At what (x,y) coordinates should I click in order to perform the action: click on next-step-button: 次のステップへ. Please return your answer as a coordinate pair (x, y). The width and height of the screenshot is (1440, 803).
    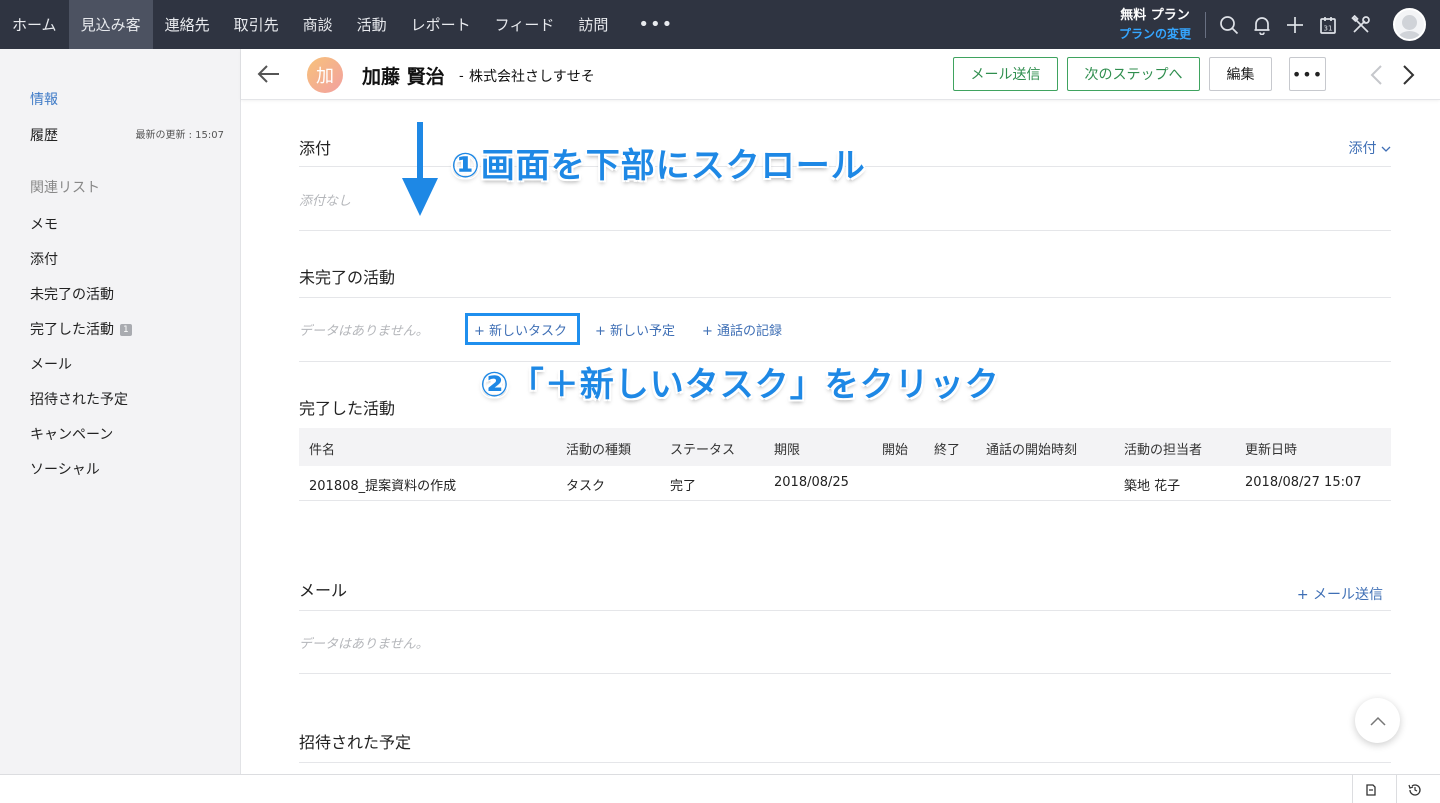
    Looking at the image, I should click on (1133, 74).